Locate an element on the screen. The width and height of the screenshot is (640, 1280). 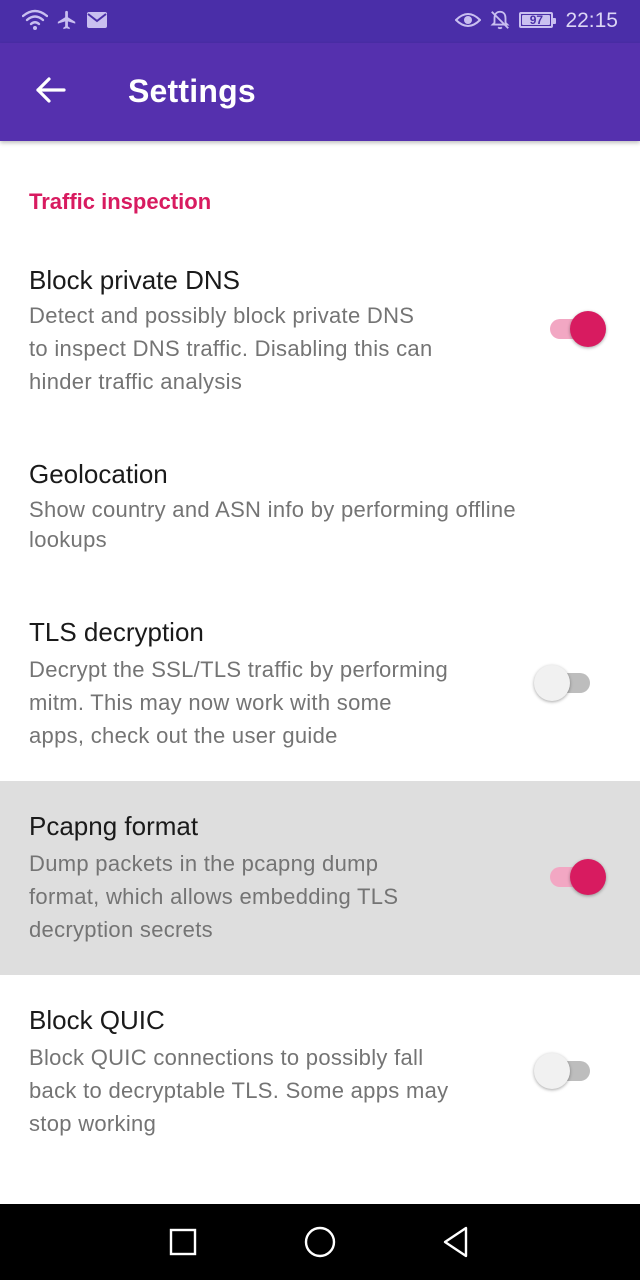
page-title: Settings is located at coordinates (192, 91).